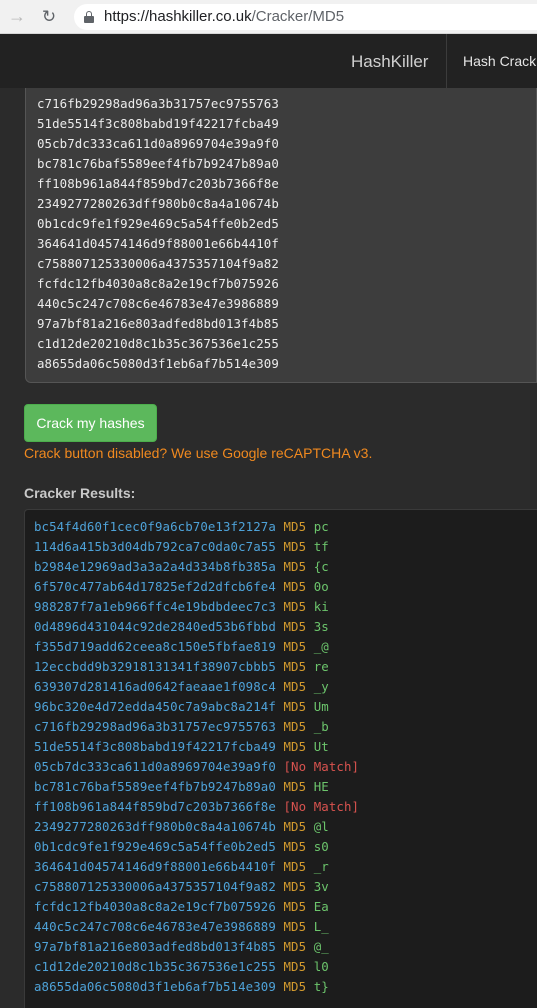 The image size is (537, 1008). What do you see at coordinates (321, 866) in the screenshot?
I see `result-plaintext: _r` at bounding box center [321, 866].